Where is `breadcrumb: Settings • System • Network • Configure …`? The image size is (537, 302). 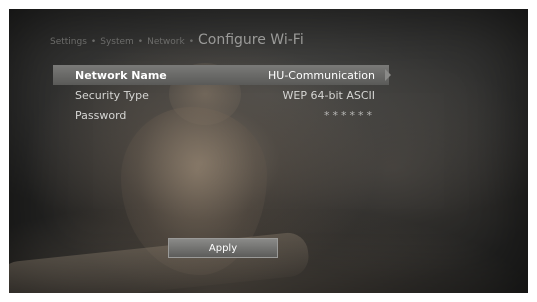
breadcrumb: Settings • System • Network • Configure … is located at coordinates (177, 44).